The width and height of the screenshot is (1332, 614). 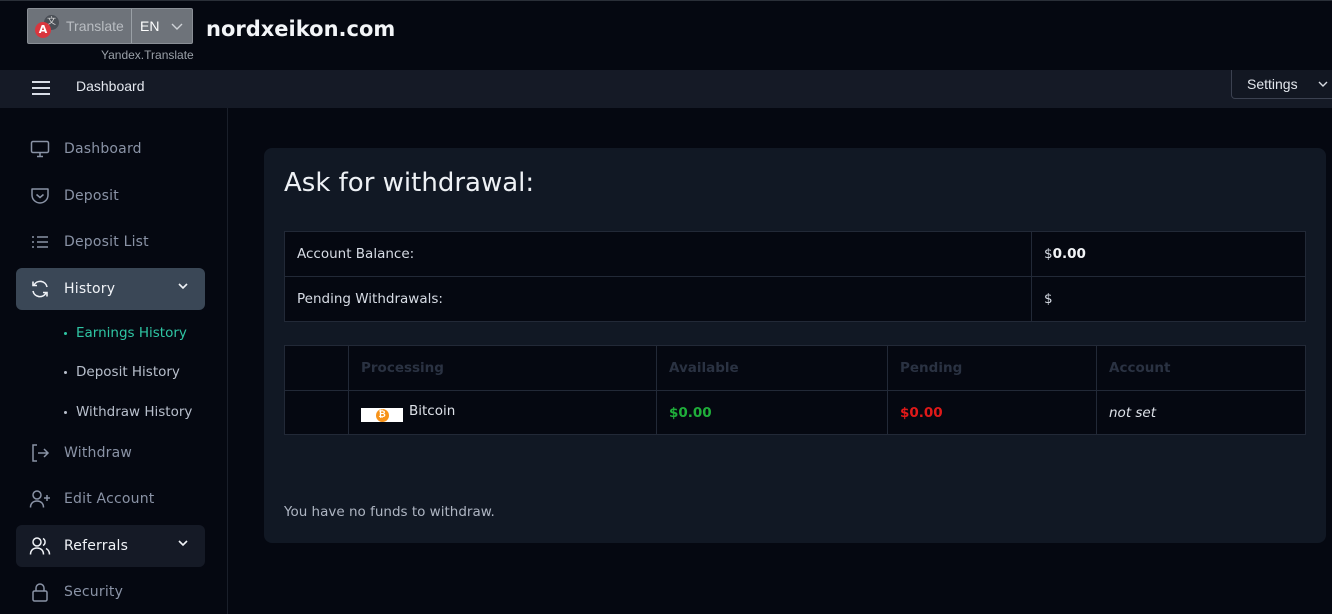 What do you see at coordinates (46, 26) in the screenshot?
I see `translate-icon: 文 A` at bounding box center [46, 26].